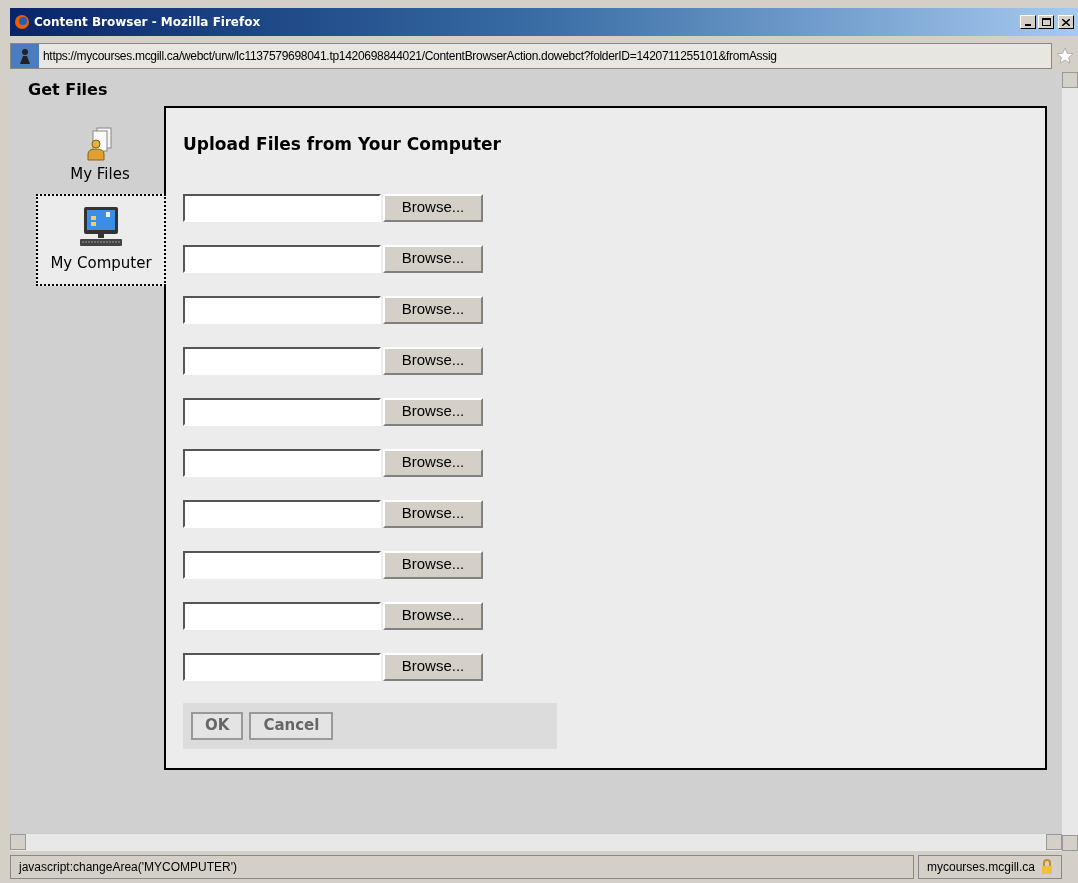 The width and height of the screenshot is (1078, 883). Describe the element at coordinates (410, 56) in the screenshot. I see `url-text: https://mycourses.mcgill.ca/webct/urw/lc1137579698041.tp1420698844021/ContentBrowserAction.dowebct?folderID=1420711255101&fromAssig` at that location.